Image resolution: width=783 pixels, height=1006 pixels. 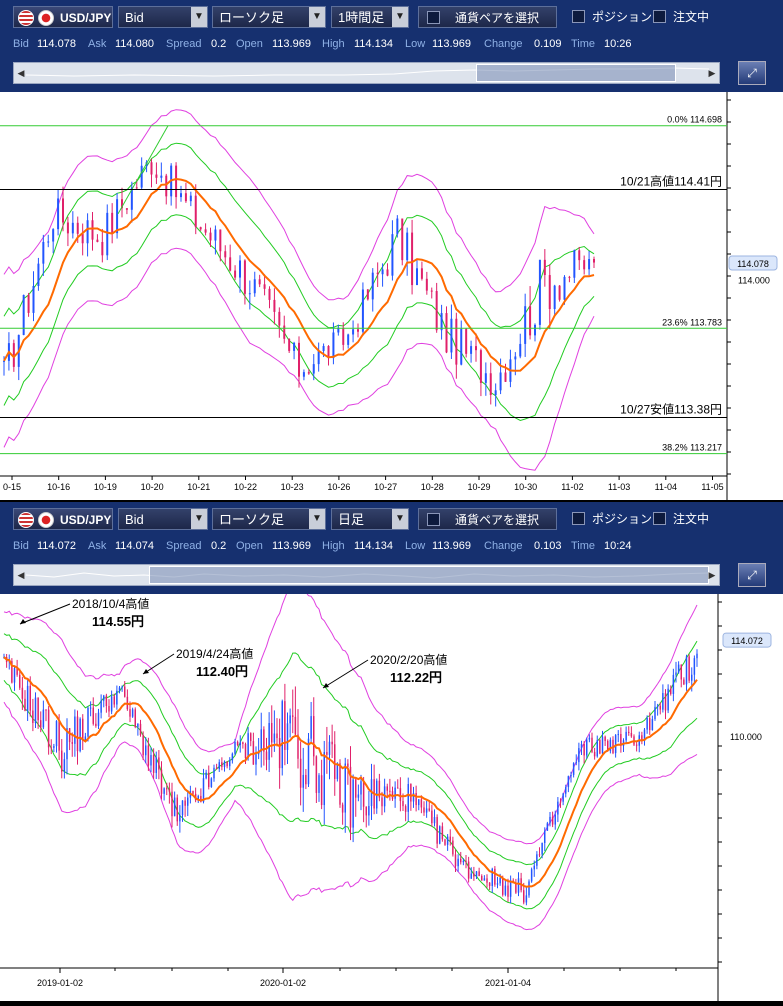 I want to click on annotation-arrow, so click(x=345, y=674).